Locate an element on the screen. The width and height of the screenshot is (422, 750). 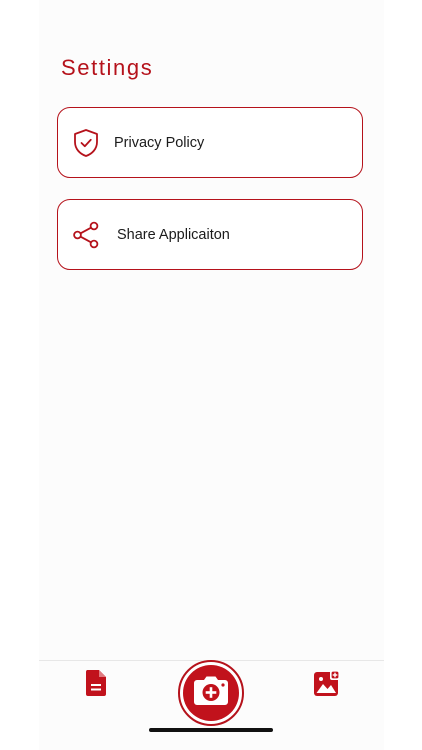
document-icon is located at coordinates (96, 685).